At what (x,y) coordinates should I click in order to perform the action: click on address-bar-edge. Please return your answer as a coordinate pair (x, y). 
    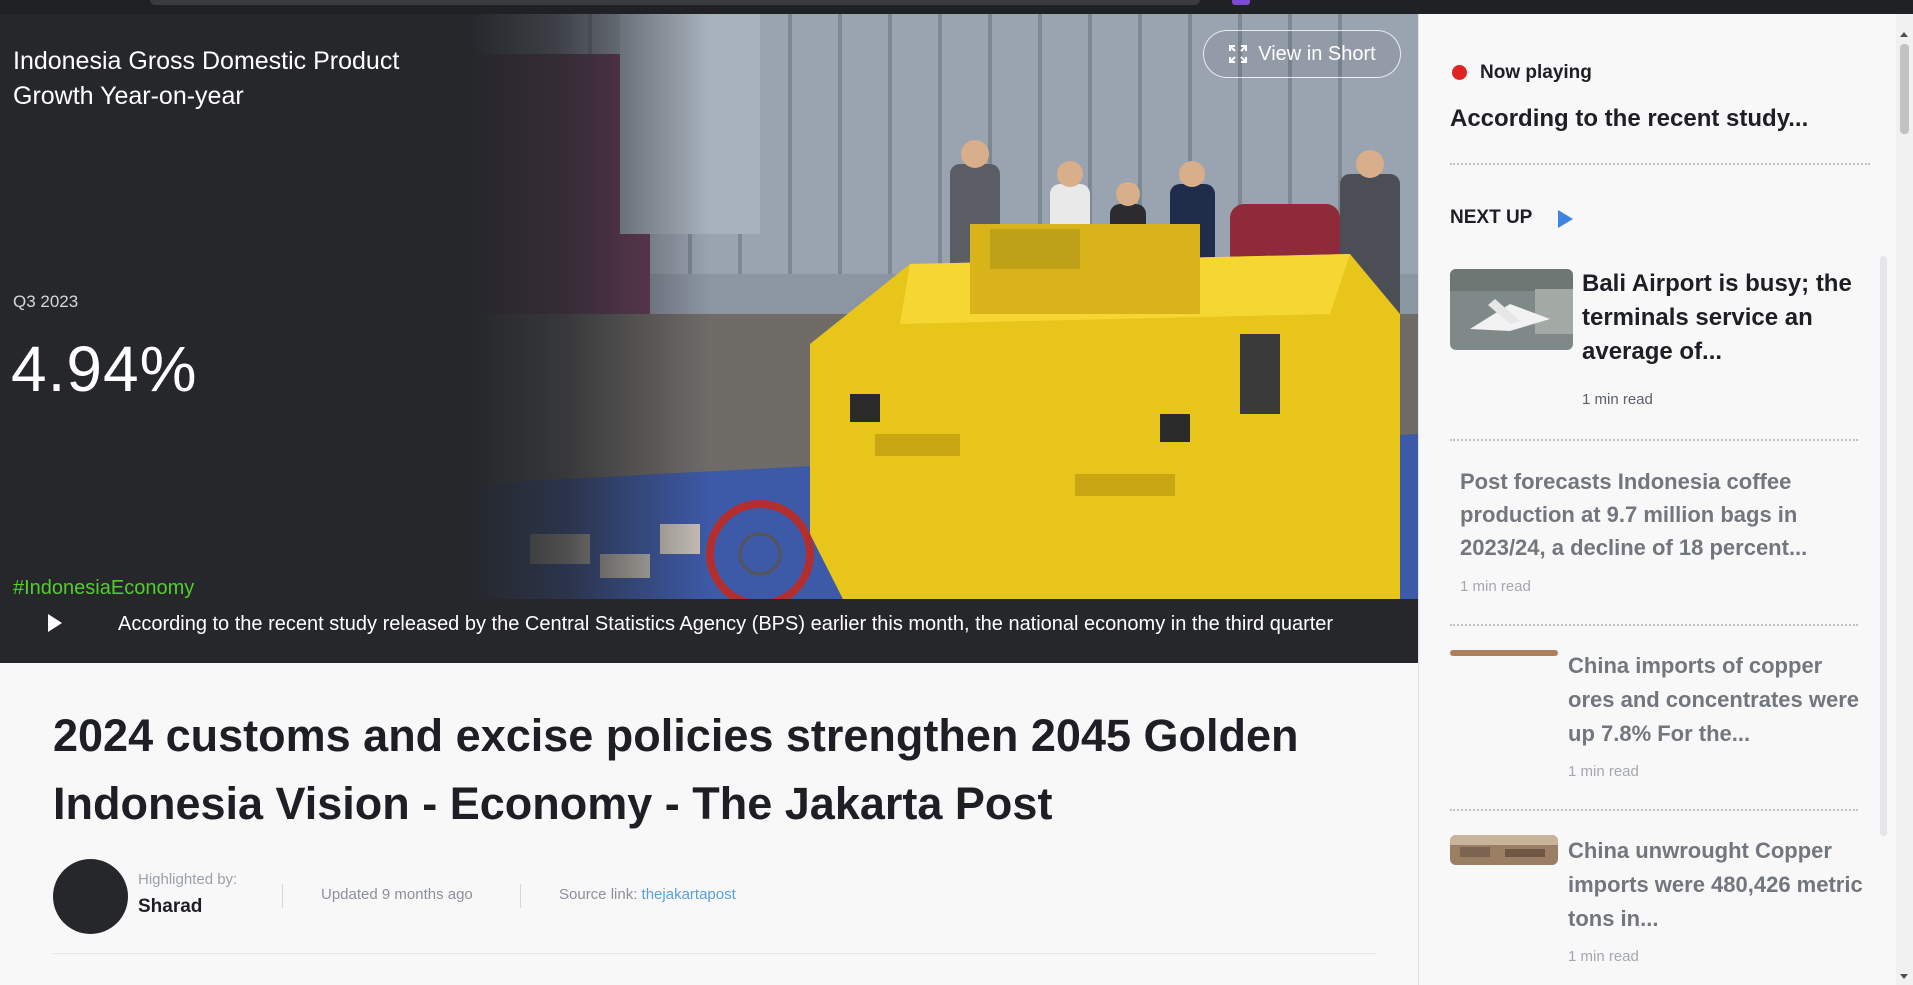
    Looking at the image, I should click on (675, 2).